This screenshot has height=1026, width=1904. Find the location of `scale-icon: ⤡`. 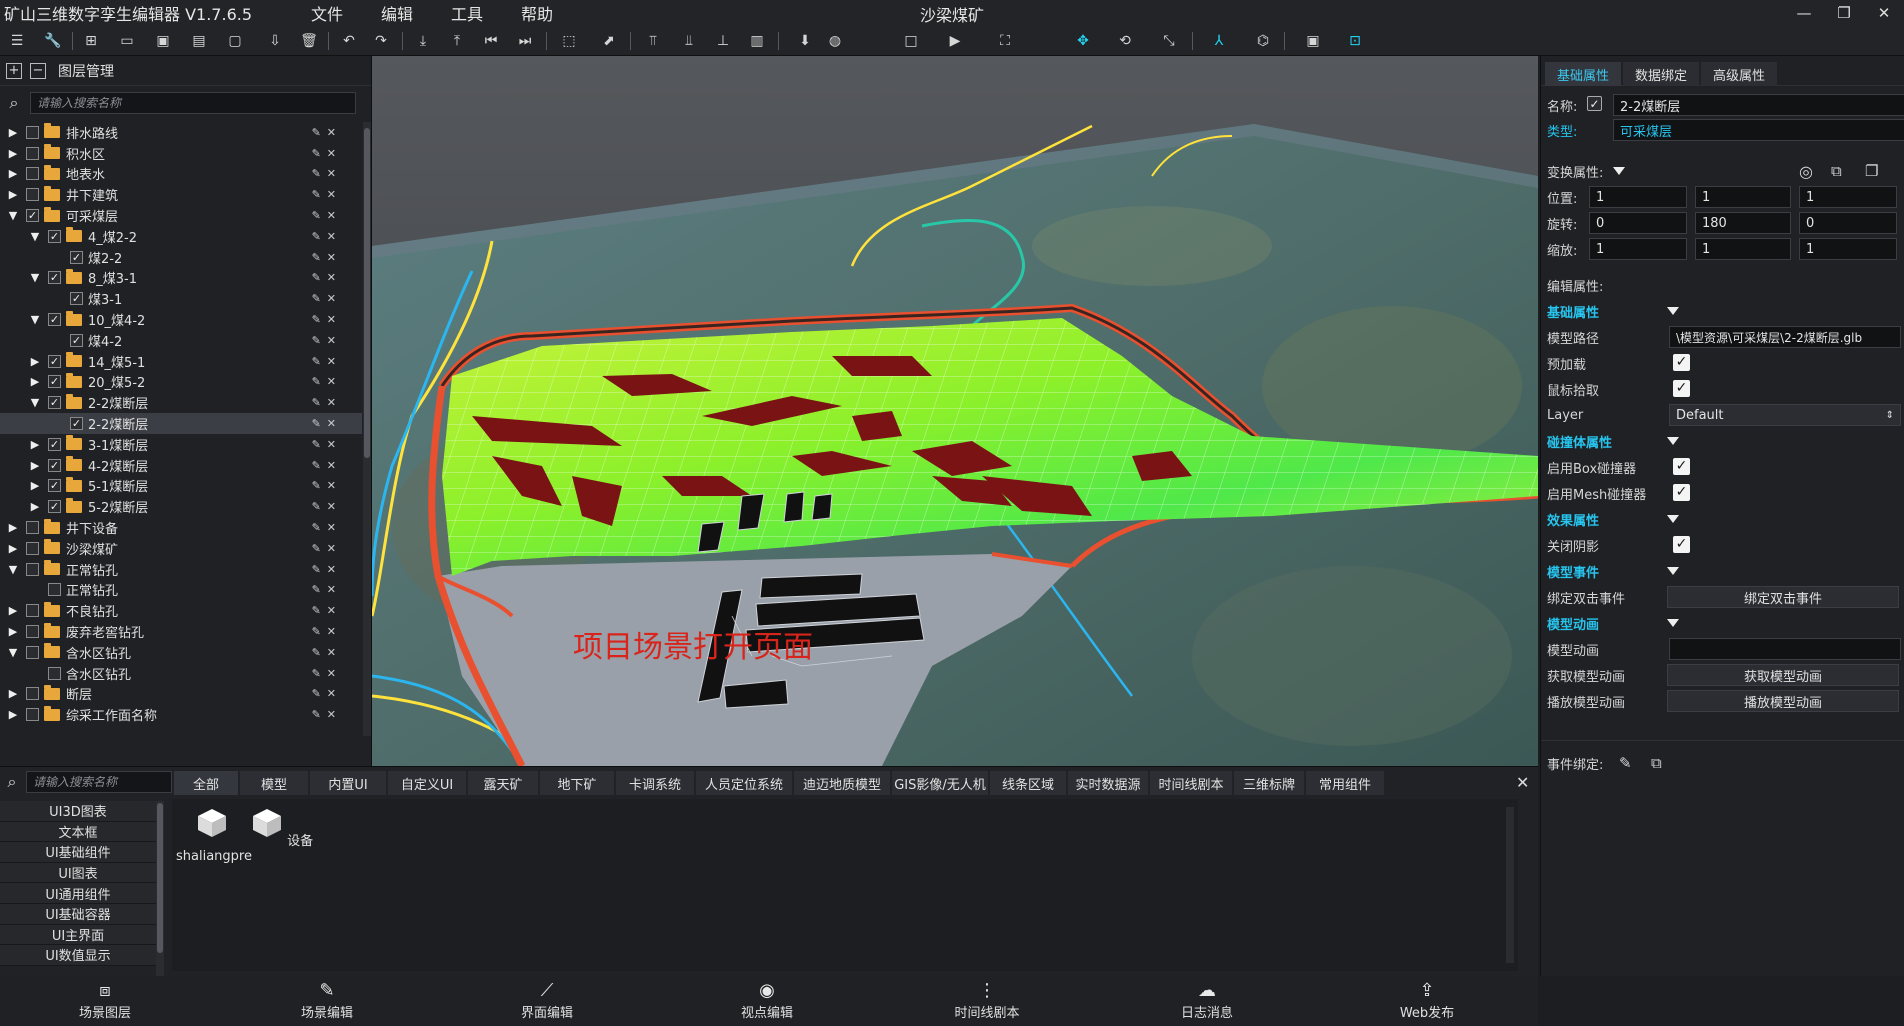

scale-icon: ⤡ is located at coordinates (1169, 41).